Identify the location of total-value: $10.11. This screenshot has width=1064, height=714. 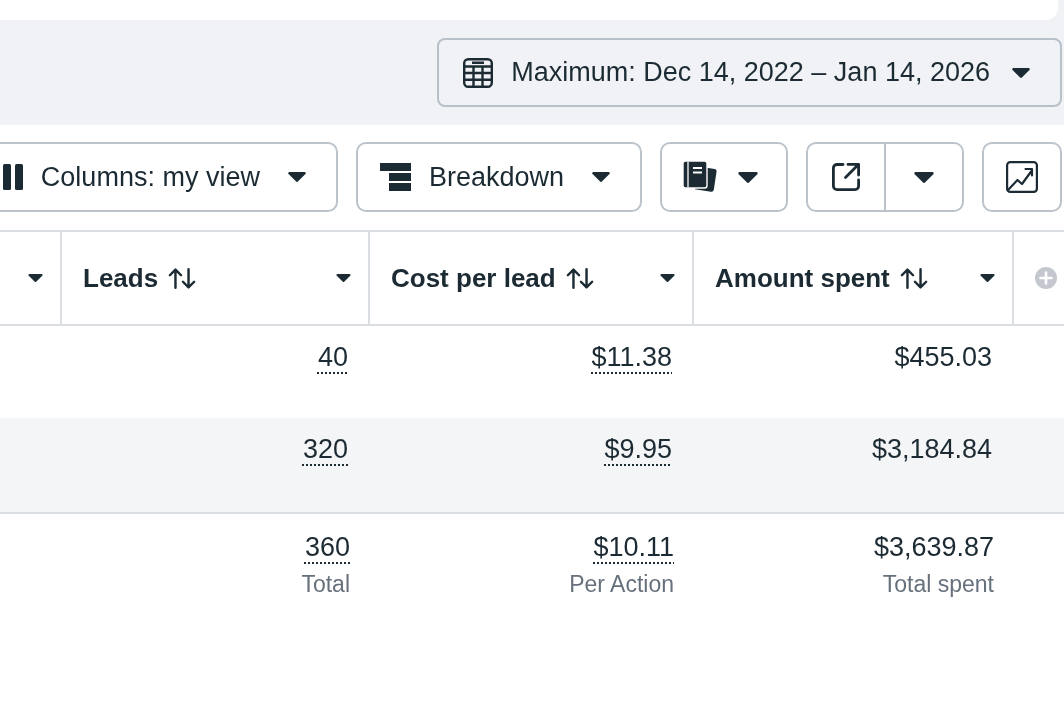
(633, 547).